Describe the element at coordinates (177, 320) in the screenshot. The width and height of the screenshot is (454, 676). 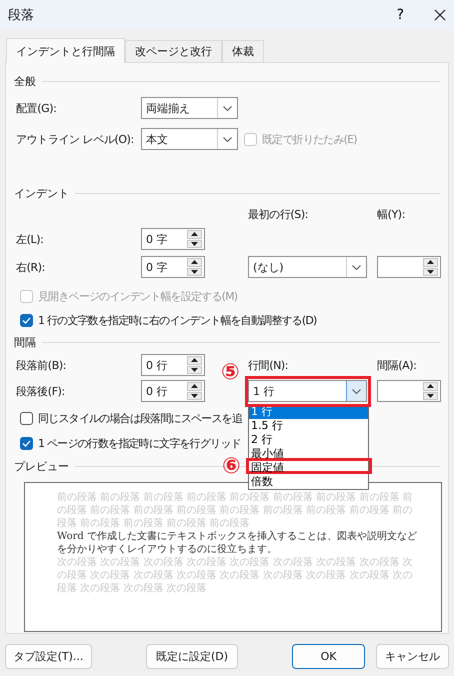
I see `checkbox-label: 1 行の文字数を指定時に右のインデント幅を自動調整する(D)` at that location.